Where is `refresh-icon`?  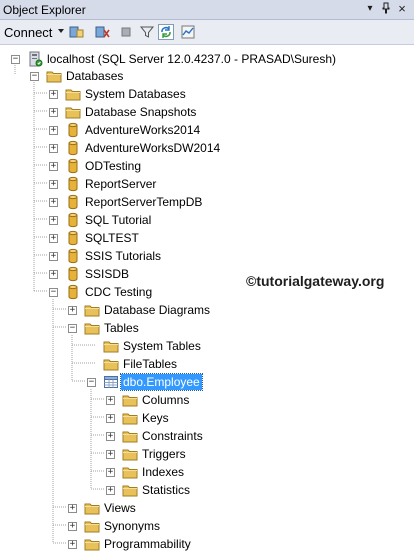 refresh-icon is located at coordinates (166, 32).